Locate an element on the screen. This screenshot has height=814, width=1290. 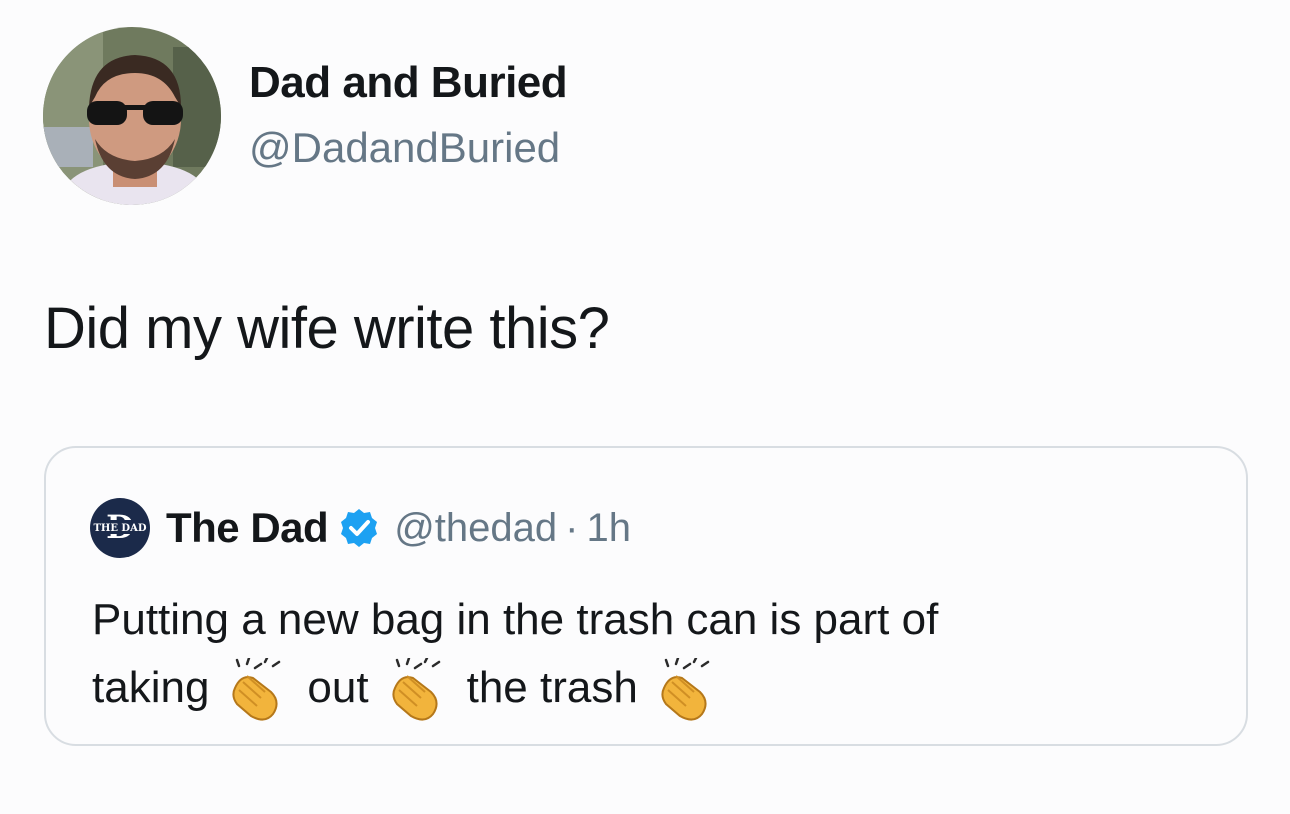
logo-text: THE DAD is located at coordinates (119, 528).